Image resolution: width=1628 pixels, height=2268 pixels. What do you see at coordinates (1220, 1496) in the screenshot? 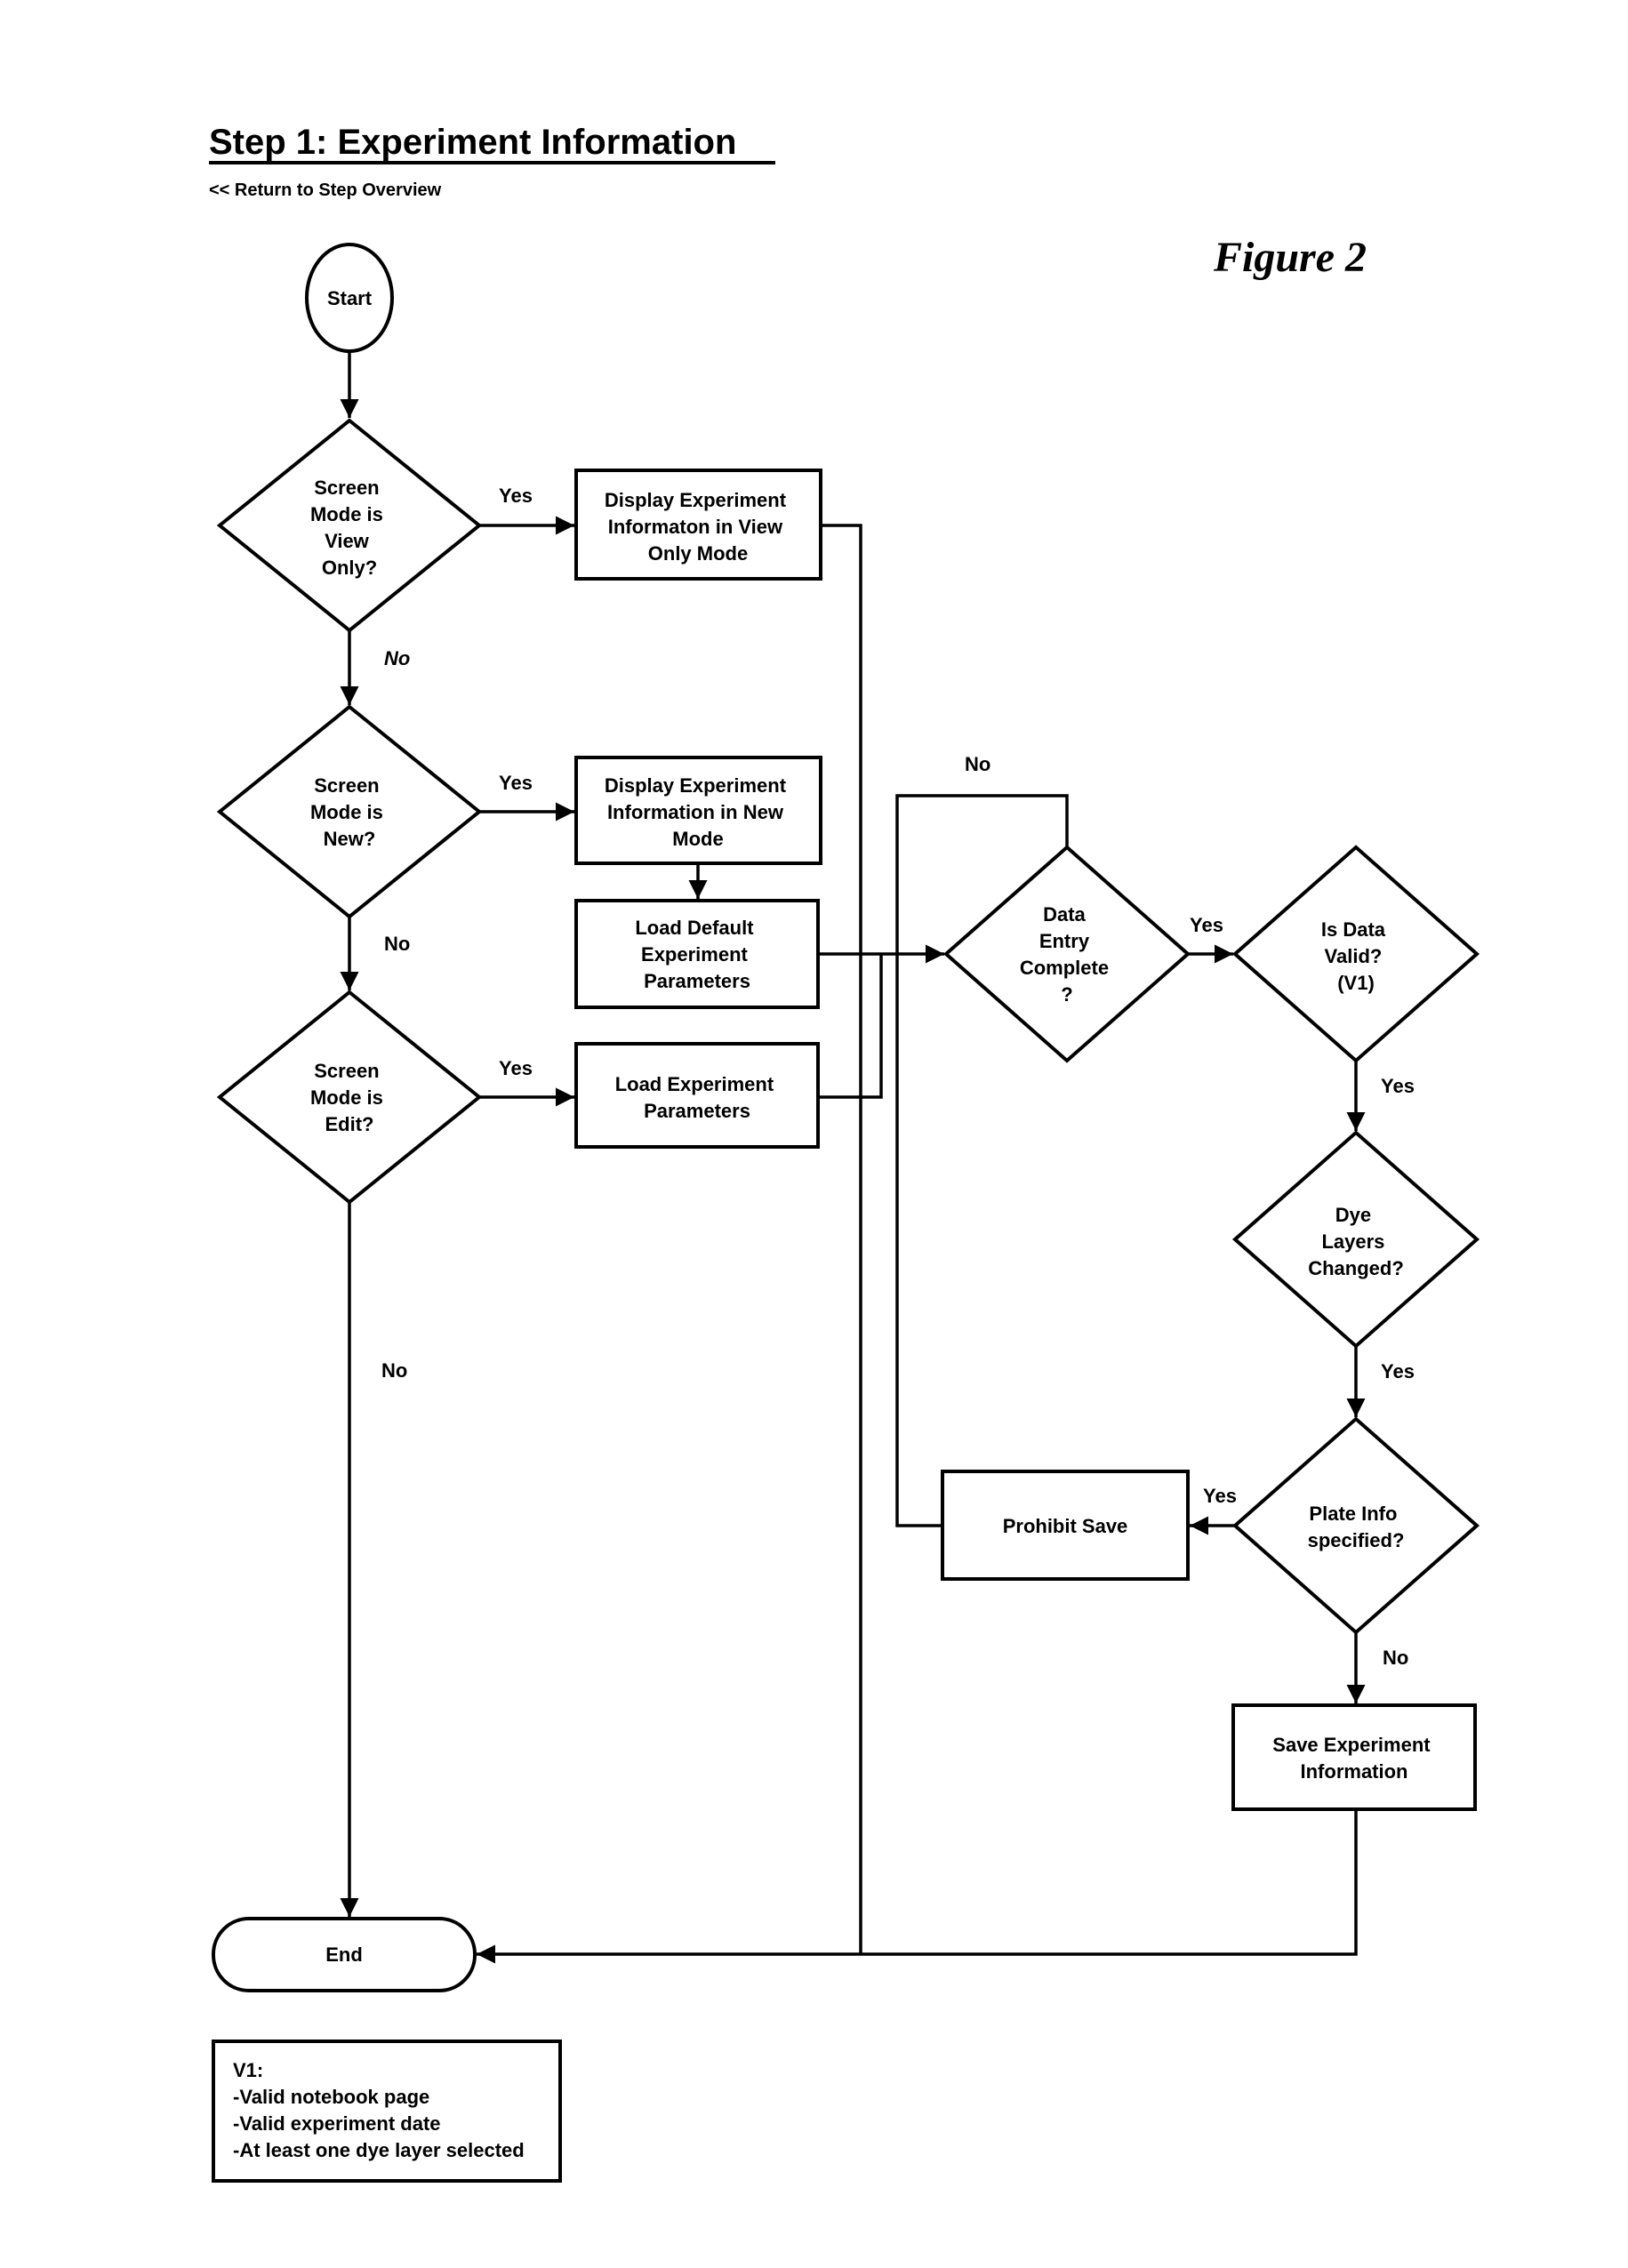
I see `label-plate-yes: Yes` at bounding box center [1220, 1496].